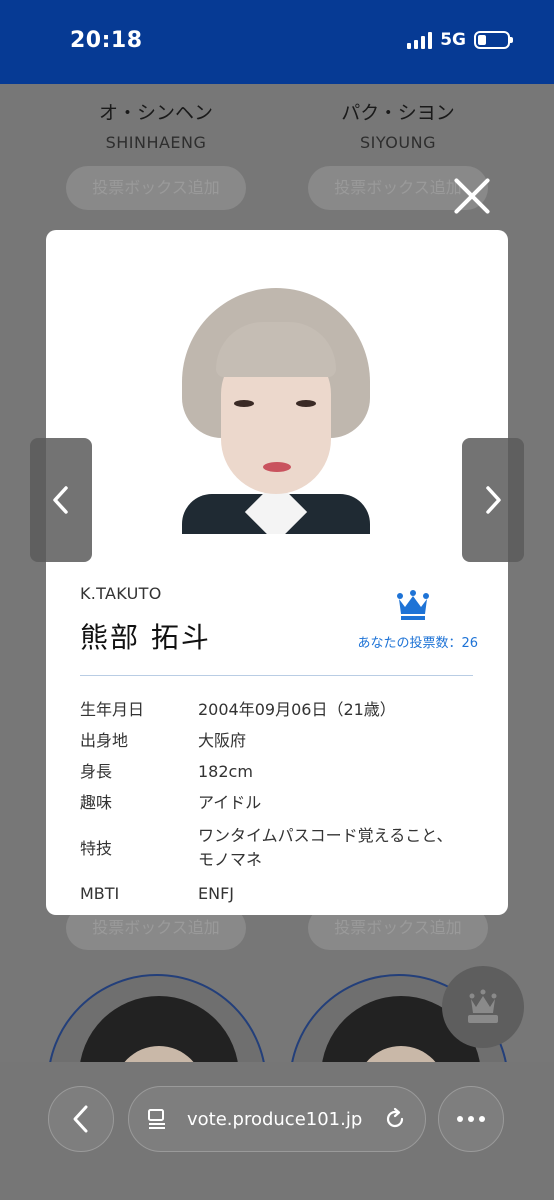 The height and width of the screenshot is (1200, 554). I want to click on detail-value-line: ワンタイムパスコード覚えること、, so click(325, 835).